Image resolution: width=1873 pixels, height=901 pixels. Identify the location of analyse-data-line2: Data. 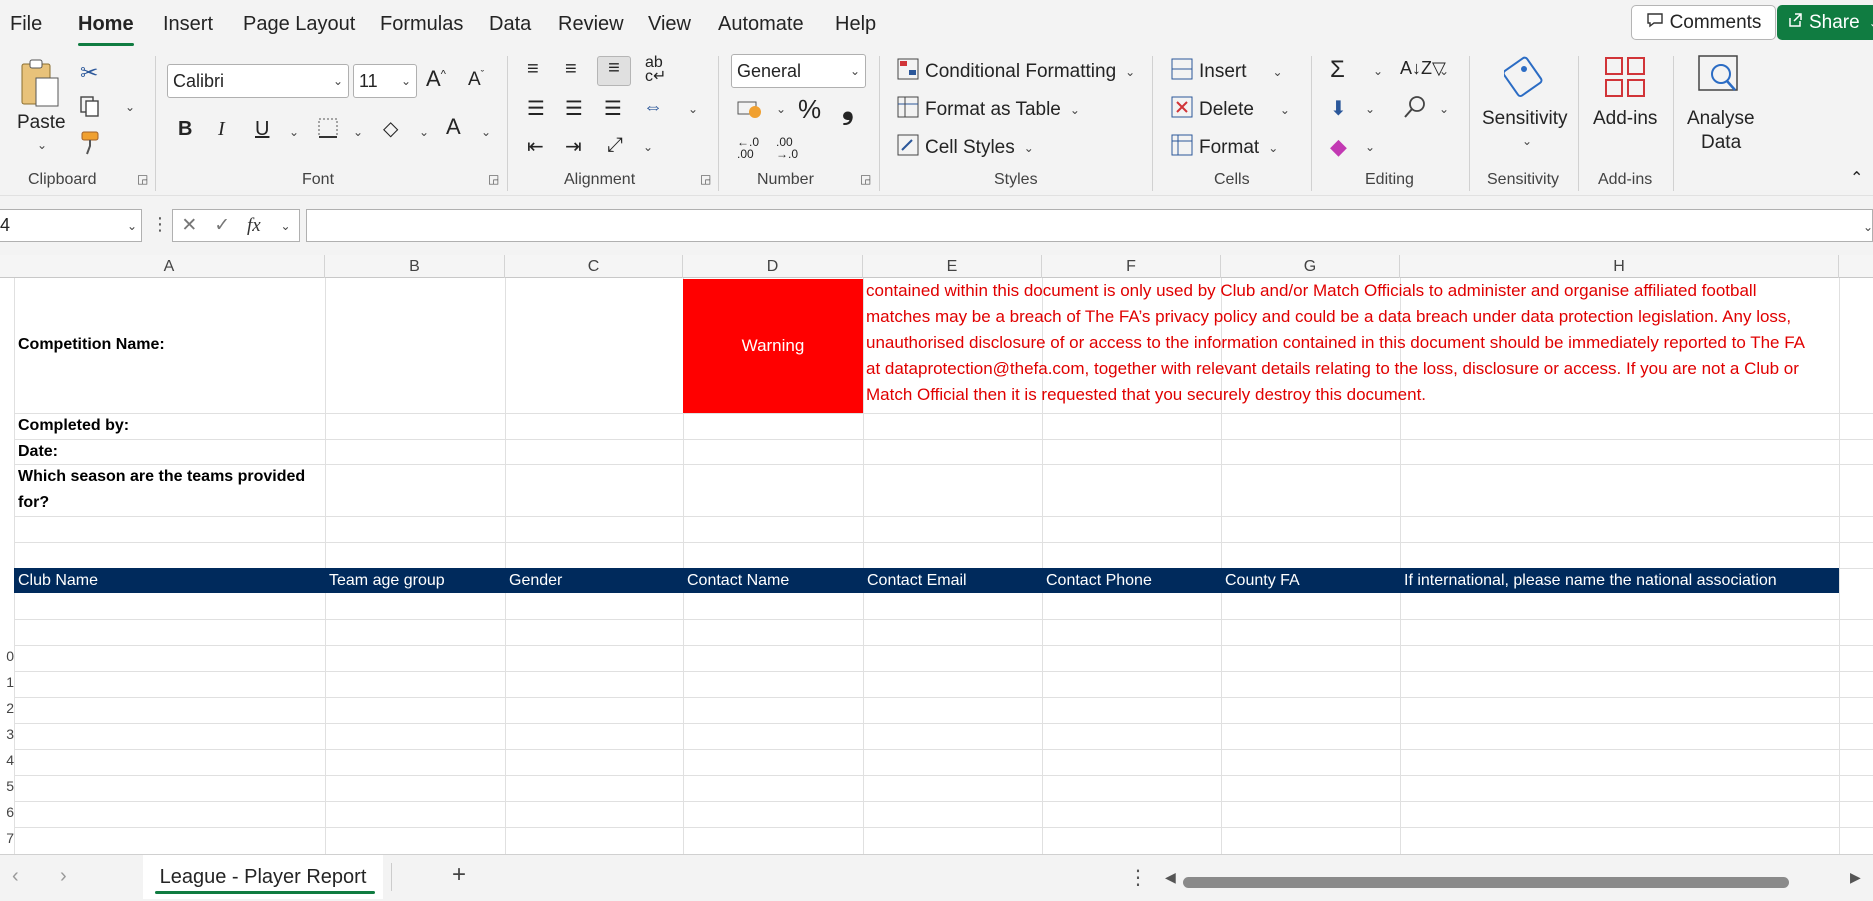
(1721, 143).